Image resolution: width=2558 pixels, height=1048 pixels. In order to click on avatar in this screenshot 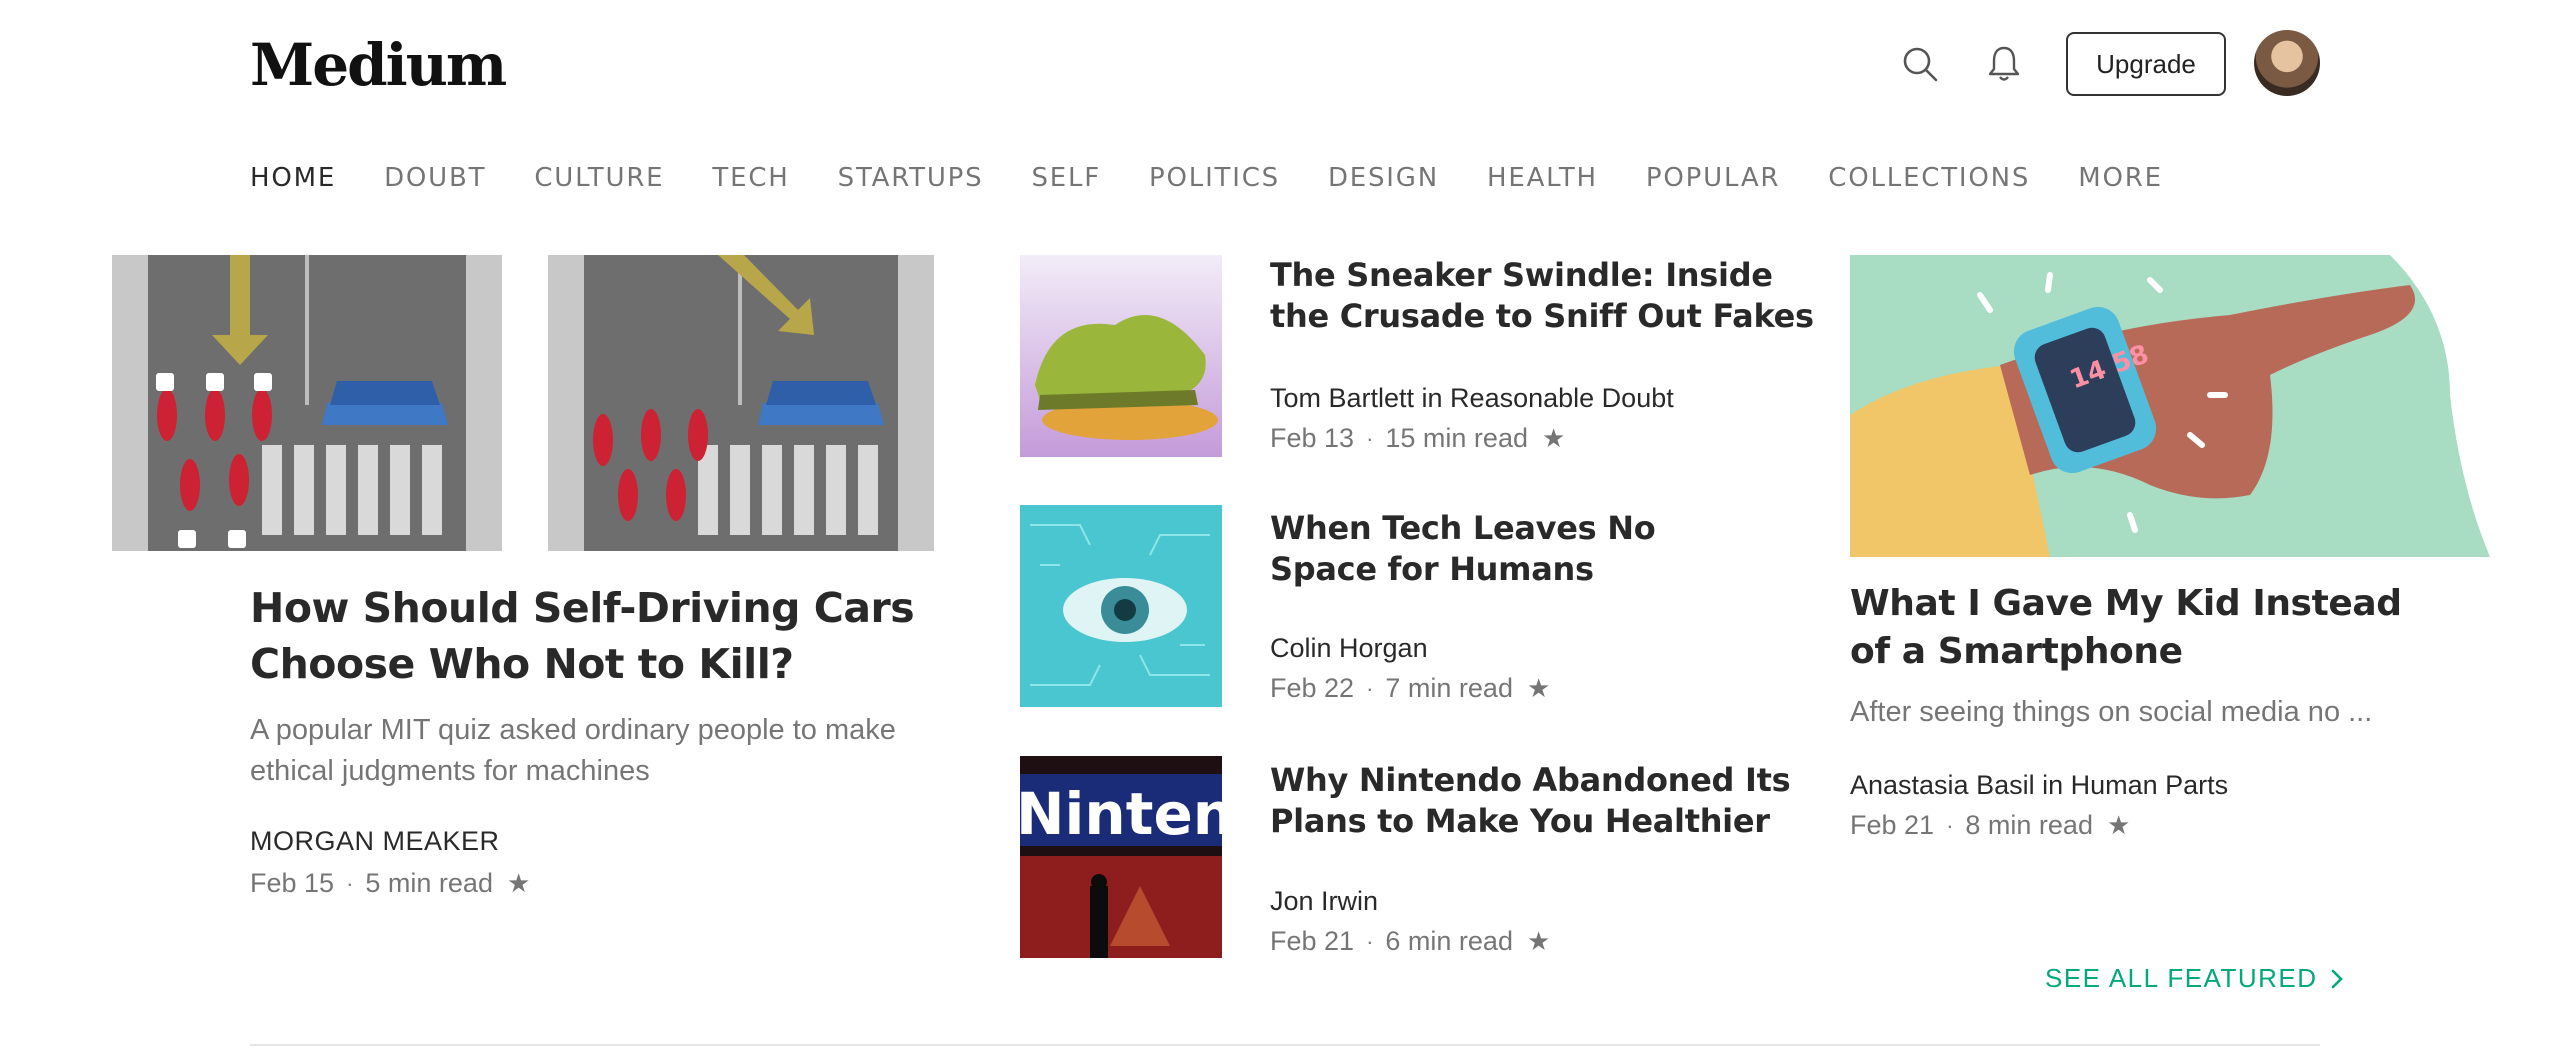, I will do `click(2287, 63)`.